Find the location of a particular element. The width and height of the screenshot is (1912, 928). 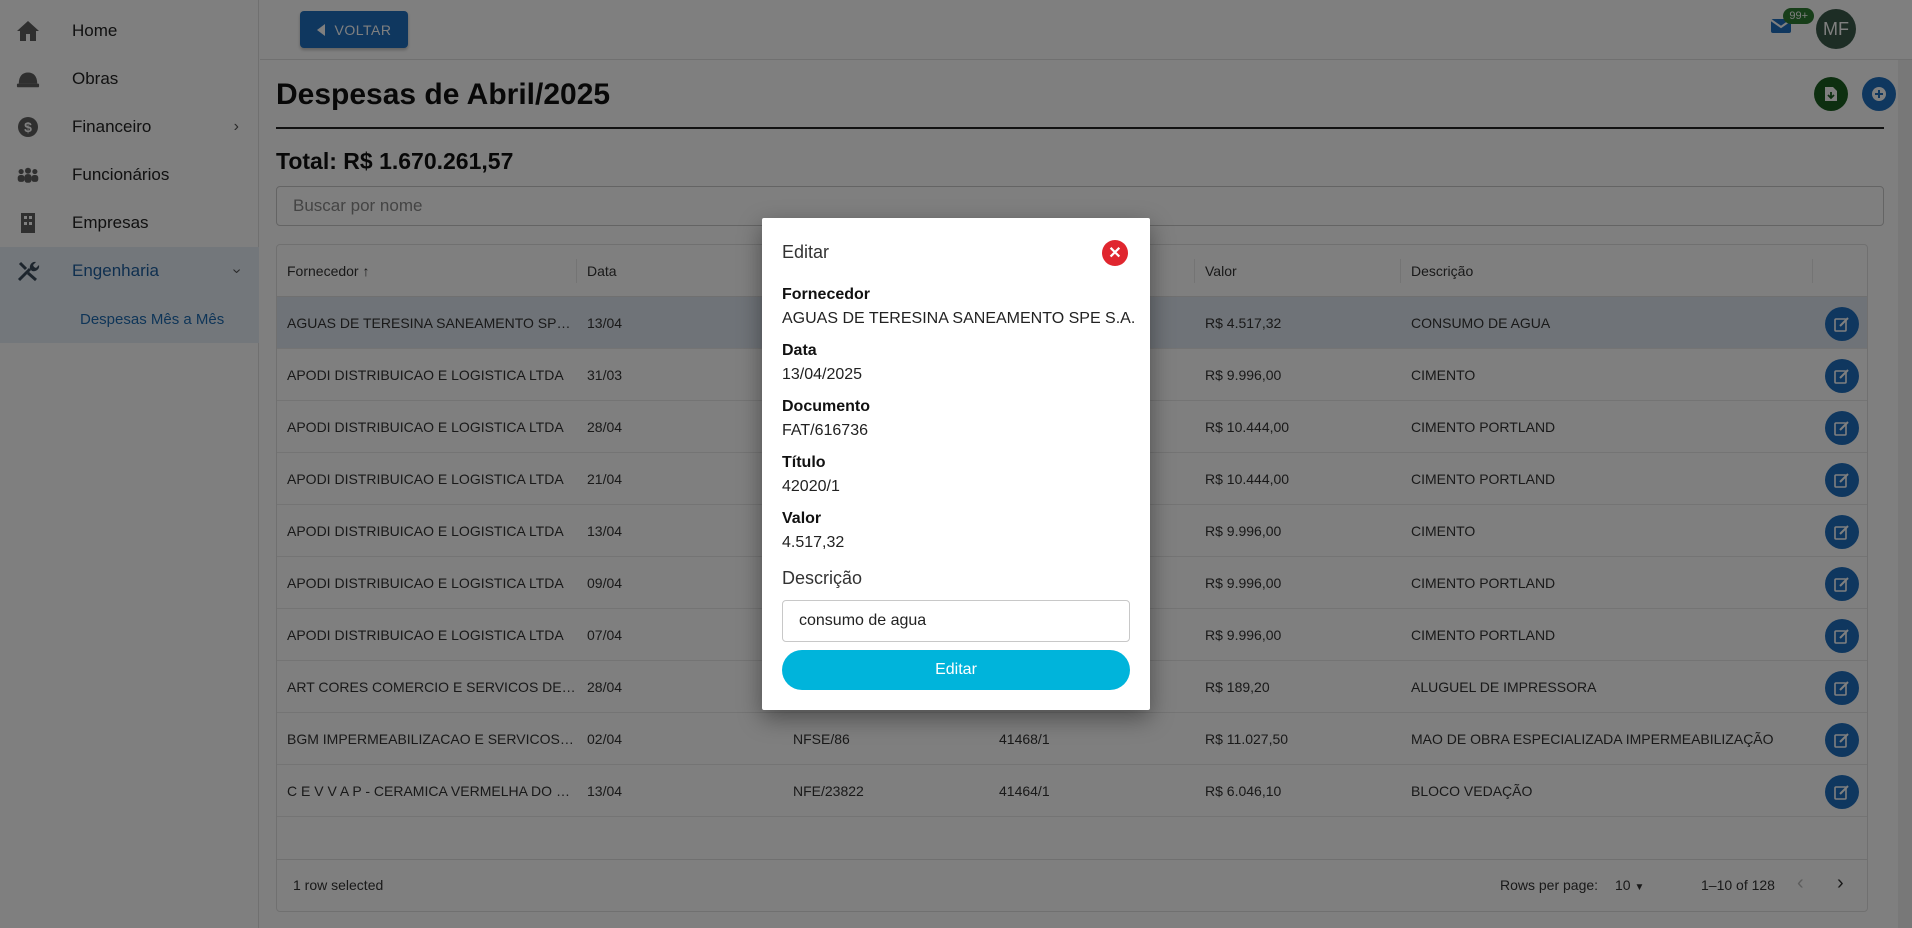

field-value-documento: FAT/616736 is located at coordinates (825, 430).